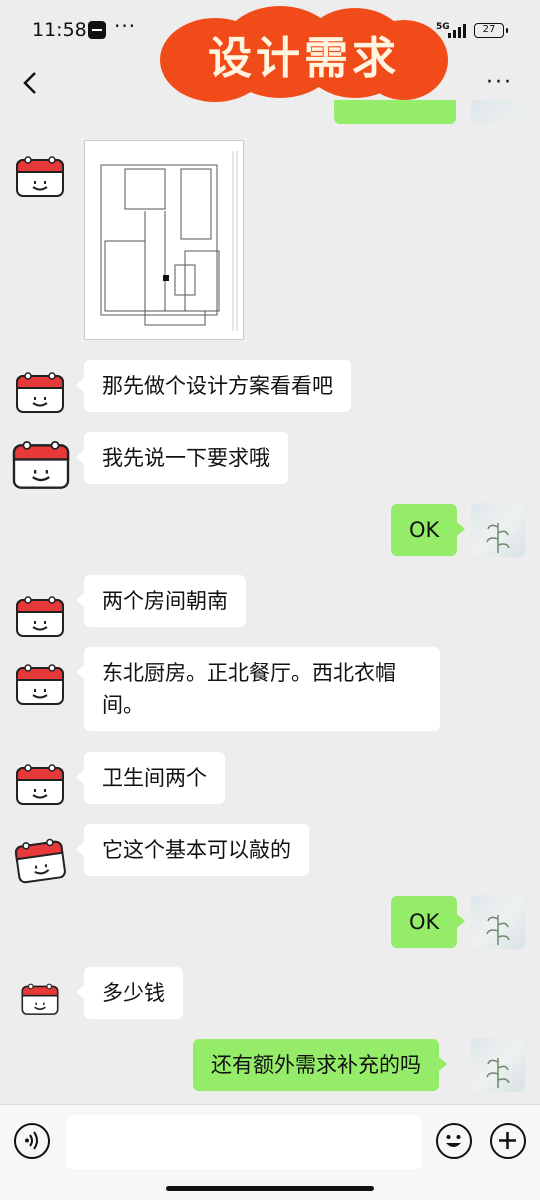 Image resolution: width=540 pixels, height=1200 pixels. I want to click on message-bubble: 多少钱, so click(129, 993).